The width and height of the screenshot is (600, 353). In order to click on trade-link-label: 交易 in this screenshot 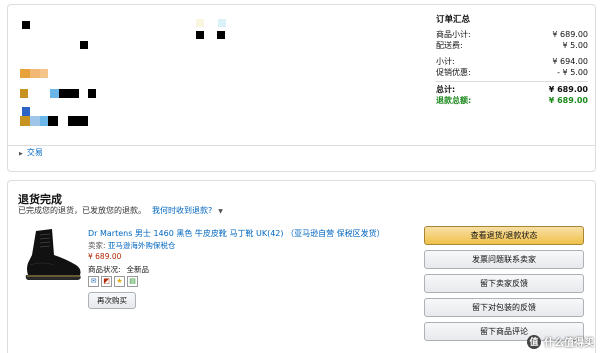, I will do `click(34, 152)`.